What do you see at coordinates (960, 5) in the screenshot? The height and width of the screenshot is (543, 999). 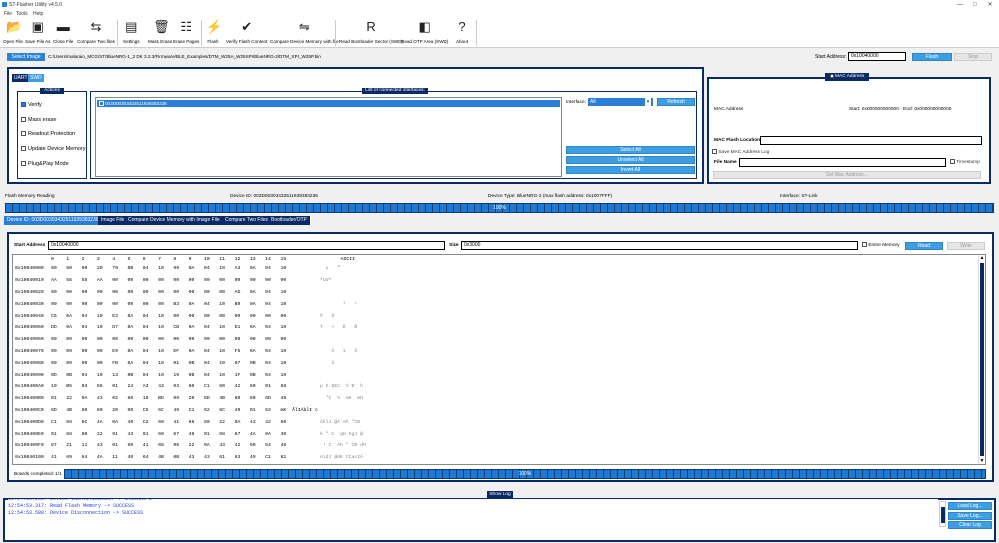 I see `minimize-button: —` at bounding box center [960, 5].